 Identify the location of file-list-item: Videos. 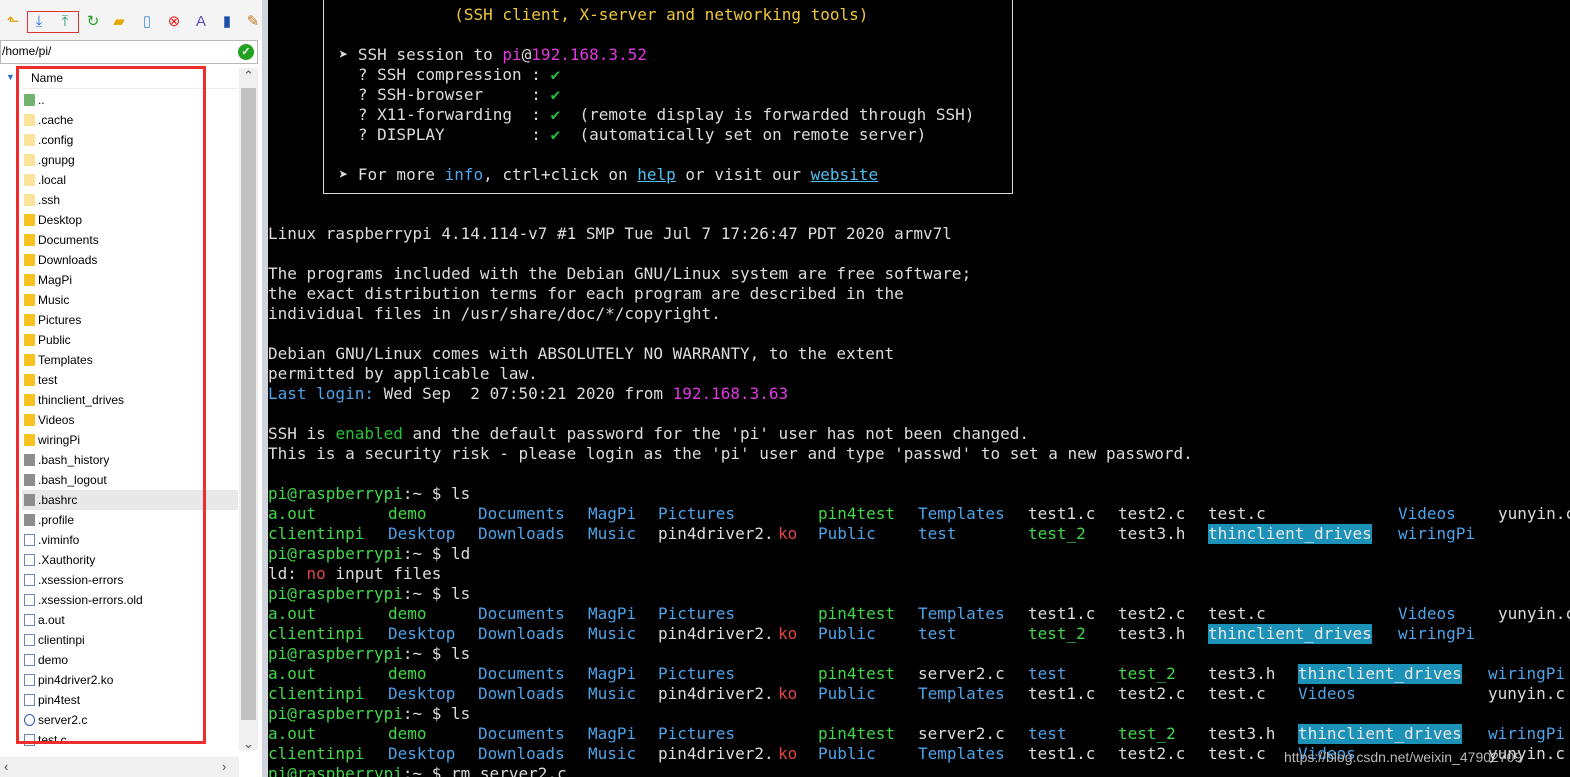
(130, 420).